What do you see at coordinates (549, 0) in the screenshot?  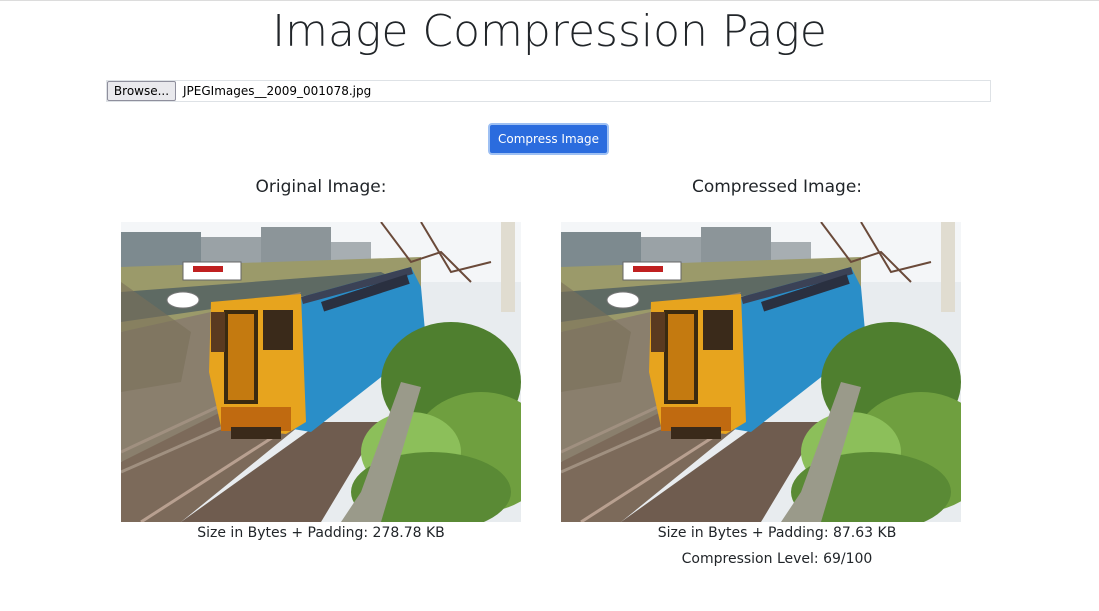 I see `top-border` at bounding box center [549, 0].